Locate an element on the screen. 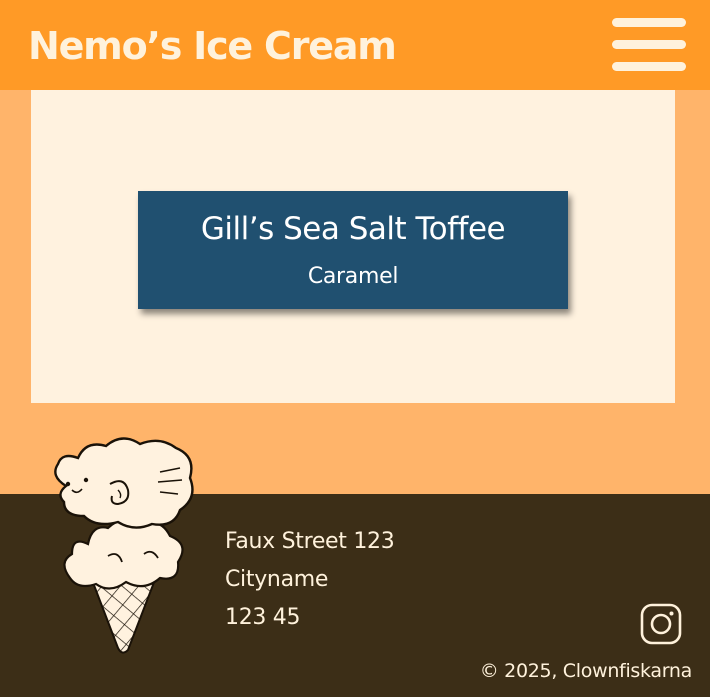  address-street: Faux Street 123 is located at coordinates (310, 541).